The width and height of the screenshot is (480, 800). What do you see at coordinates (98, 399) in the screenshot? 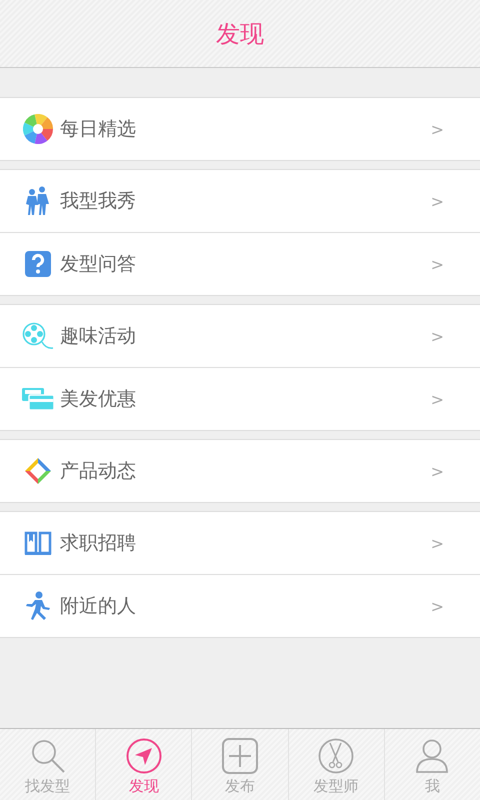
I see `menu-label: 美发优惠` at bounding box center [98, 399].